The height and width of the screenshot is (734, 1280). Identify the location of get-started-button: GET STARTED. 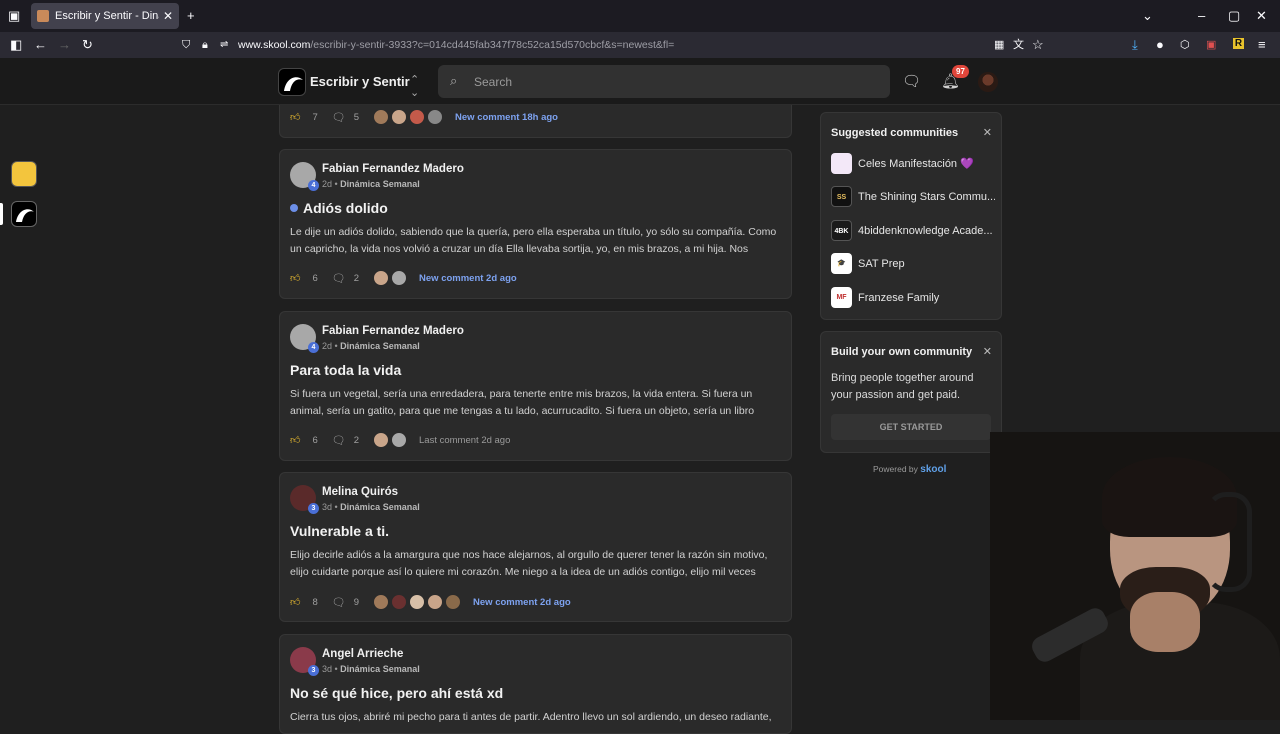
(911, 427).